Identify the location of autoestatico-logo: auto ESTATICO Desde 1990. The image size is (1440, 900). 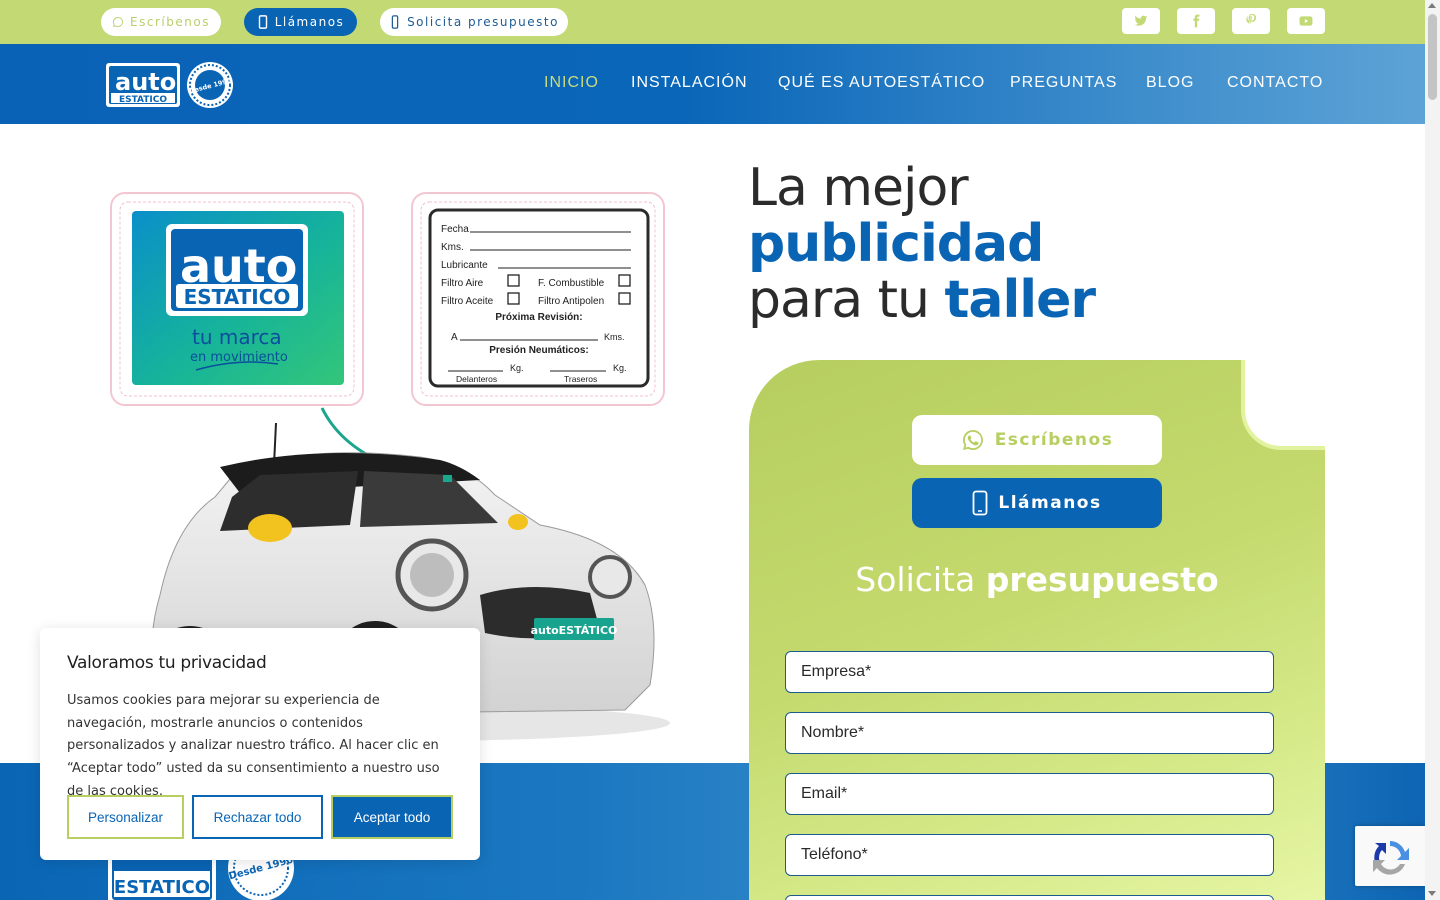
(170, 85).